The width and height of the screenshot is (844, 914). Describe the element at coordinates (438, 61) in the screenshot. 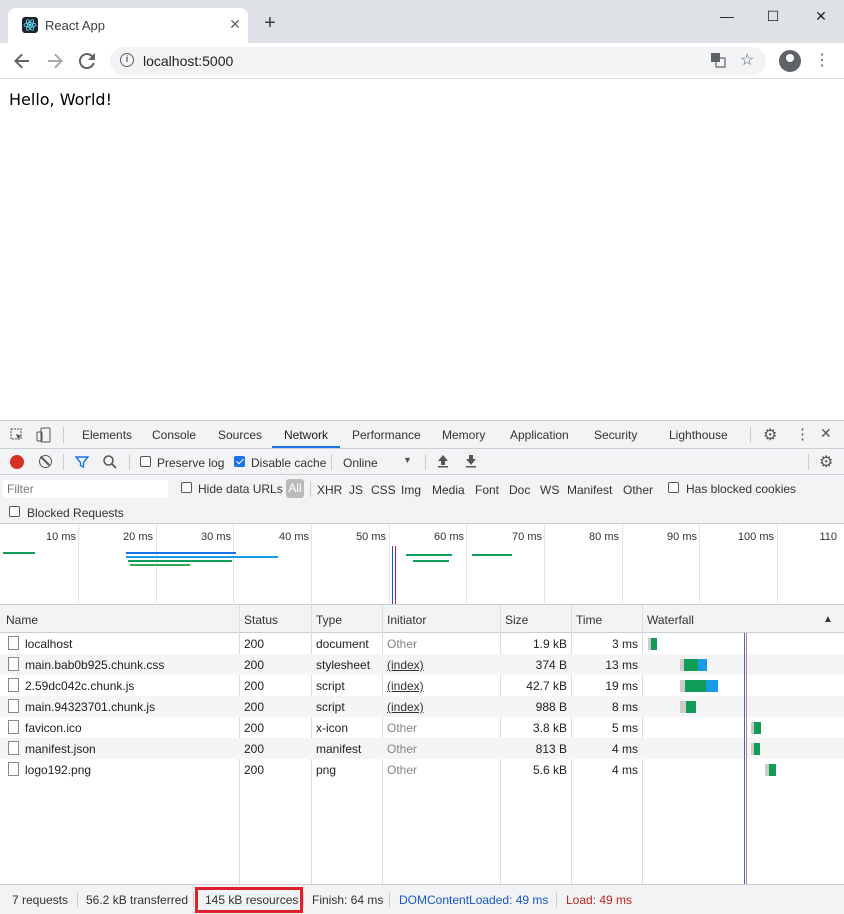

I see `address-bar: i localhost:5000 ☆` at that location.